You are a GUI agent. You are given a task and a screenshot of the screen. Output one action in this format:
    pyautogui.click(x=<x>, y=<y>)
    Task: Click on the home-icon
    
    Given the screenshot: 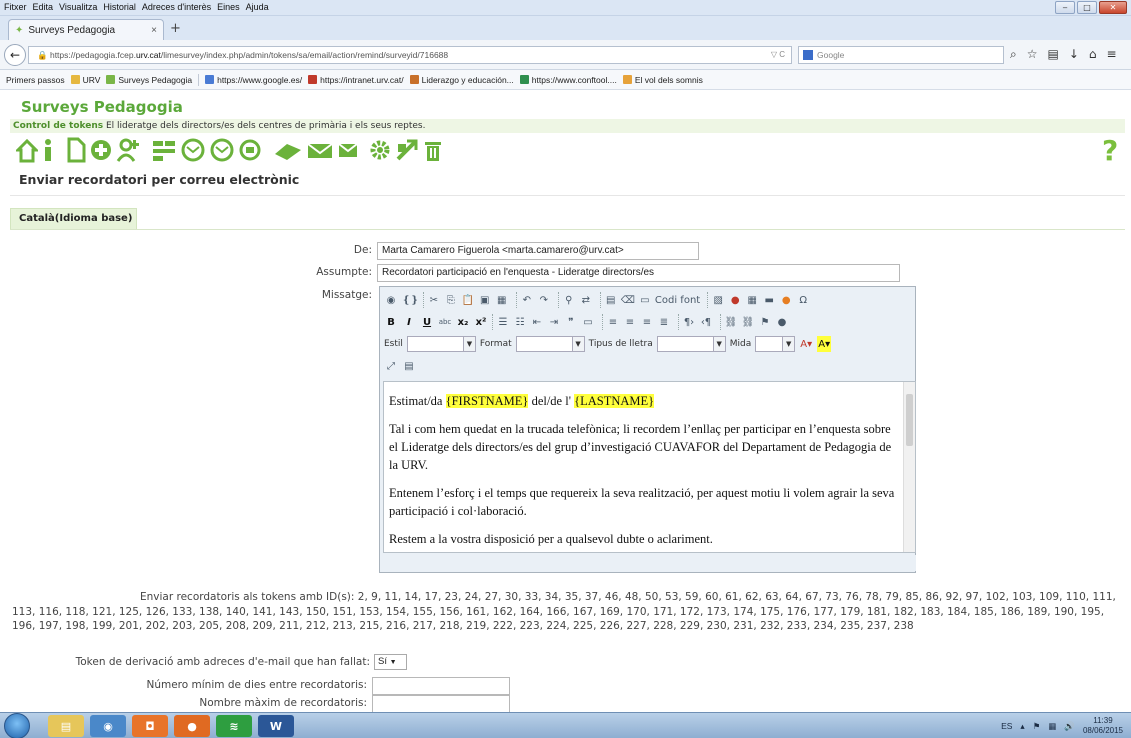 What is the action you would take?
    pyautogui.click(x=27, y=150)
    